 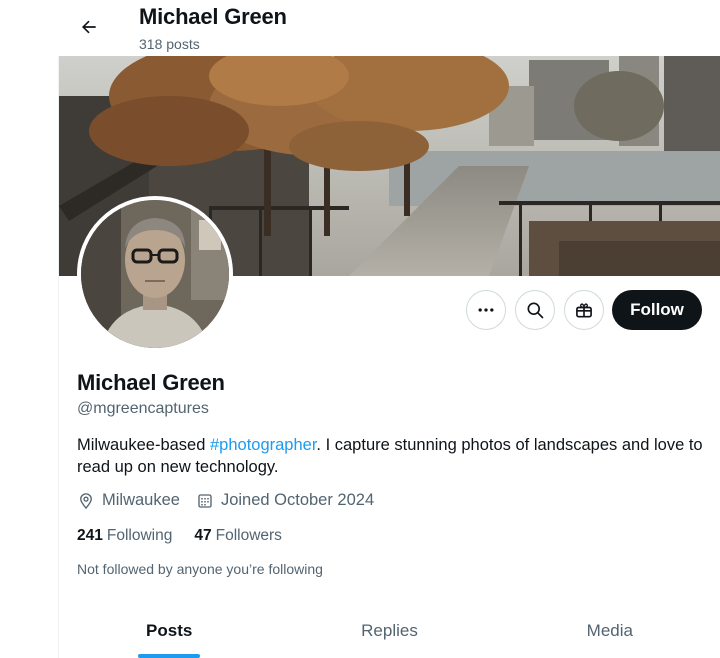 I want to click on profile-display-name: Michael Green, so click(x=151, y=382).